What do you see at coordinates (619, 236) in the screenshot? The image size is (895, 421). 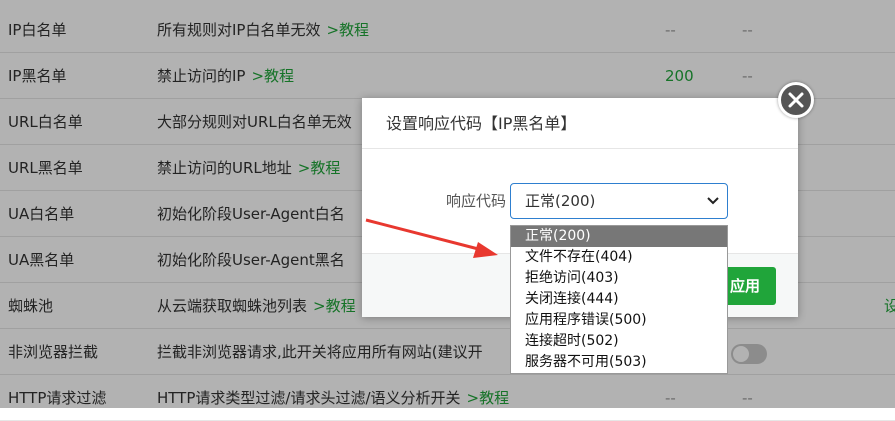 I see `option-item: 正常(200)` at bounding box center [619, 236].